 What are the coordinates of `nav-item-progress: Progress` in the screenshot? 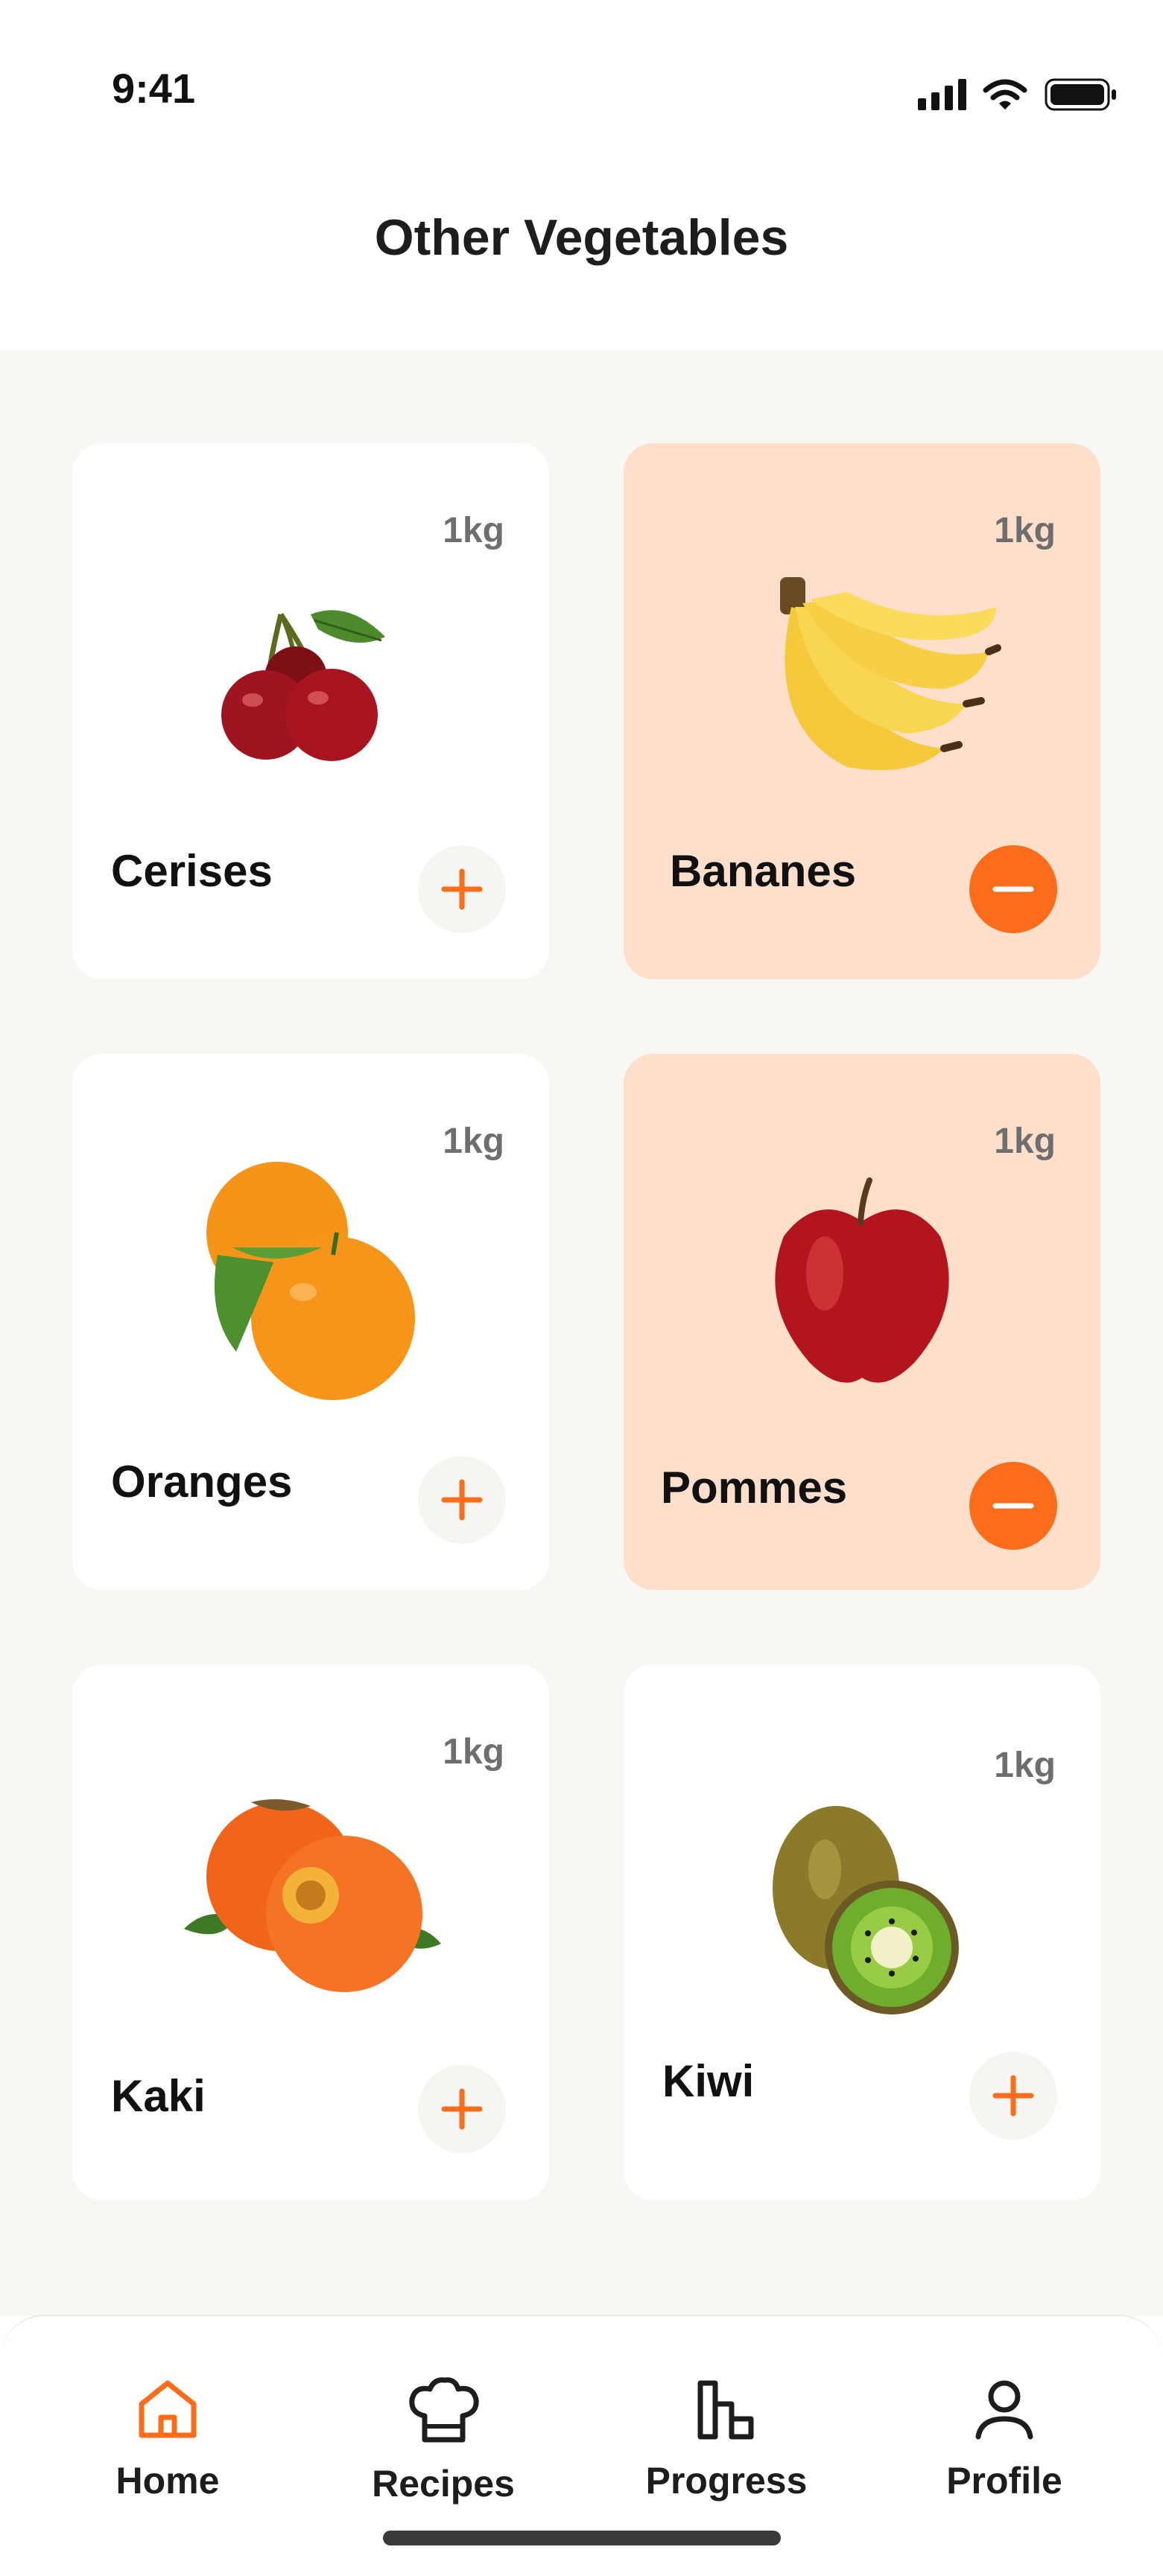 It's located at (726, 2439).